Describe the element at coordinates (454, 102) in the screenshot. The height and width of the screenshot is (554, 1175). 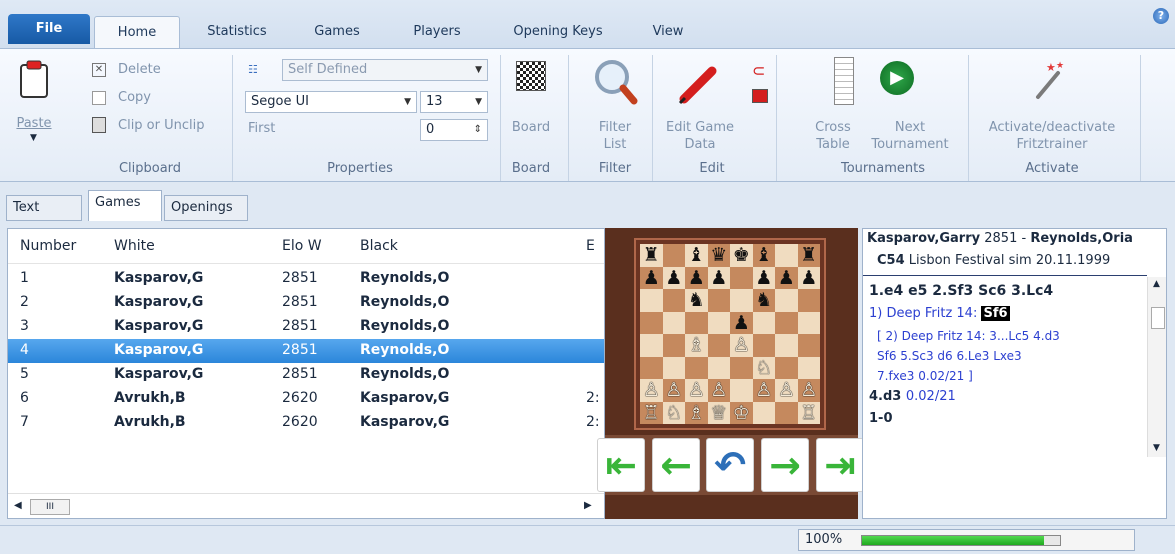
I see `font-size-select: 13 ▼` at that location.